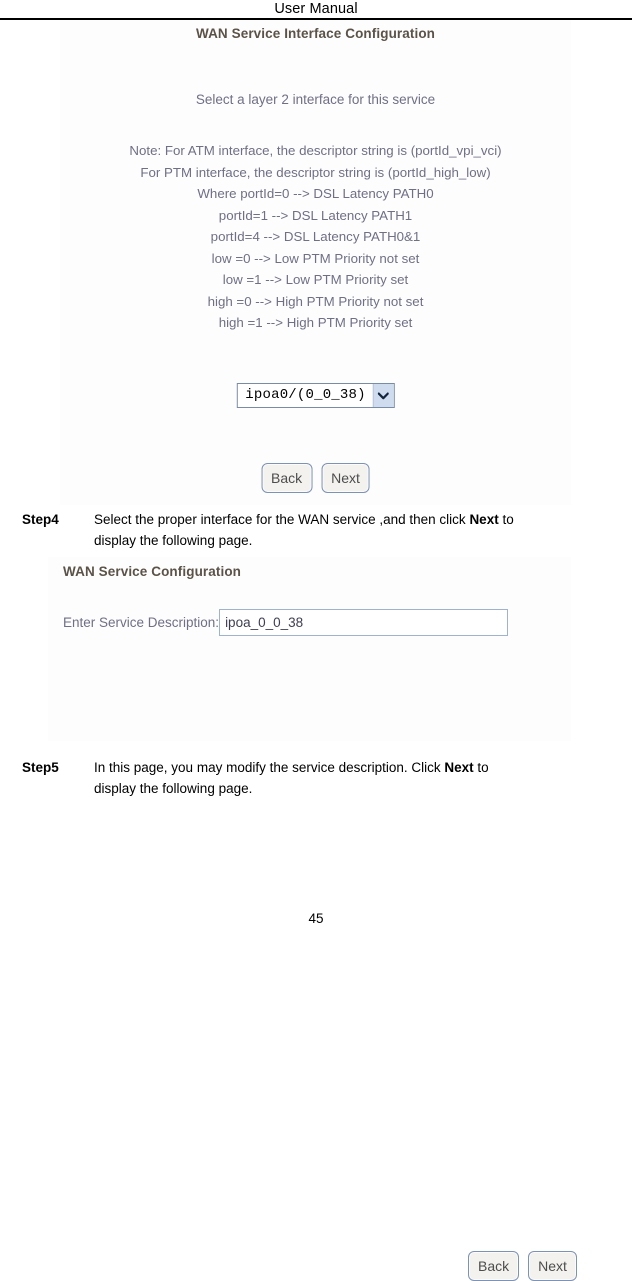 The width and height of the screenshot is (632, 1281). Describe the element at coordinates (506, 519) in the screenshot. I see `step-4-text-part2: to` at that location.